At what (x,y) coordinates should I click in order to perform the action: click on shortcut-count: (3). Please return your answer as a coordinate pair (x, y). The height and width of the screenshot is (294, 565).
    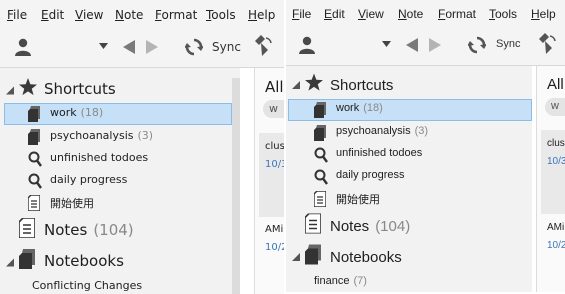
    Looking at the image, I should click on (421, 131).